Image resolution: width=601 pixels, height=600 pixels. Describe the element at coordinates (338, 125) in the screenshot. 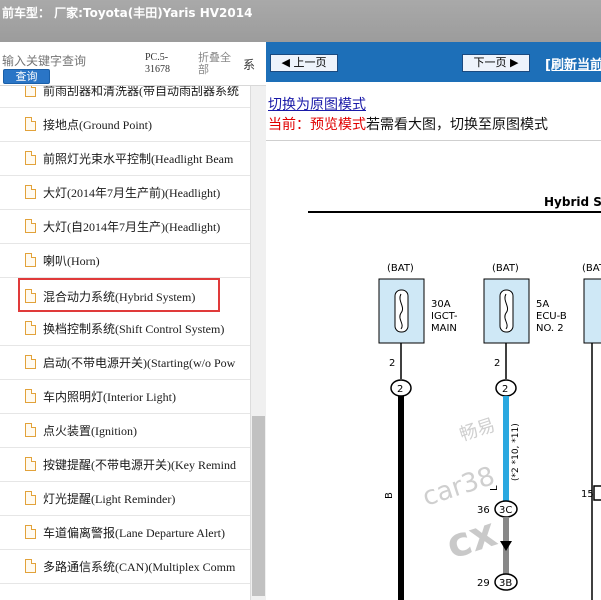

I see `mode-label: 预览模式` at that location.